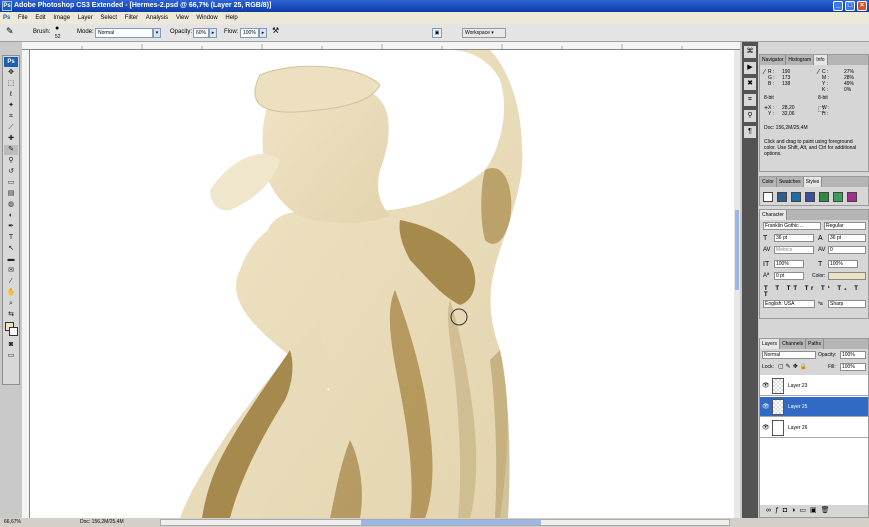 The width and height of the screenshot is (869, 527). I want to click on layer-style-icon: ƒ, so click(779, 510).